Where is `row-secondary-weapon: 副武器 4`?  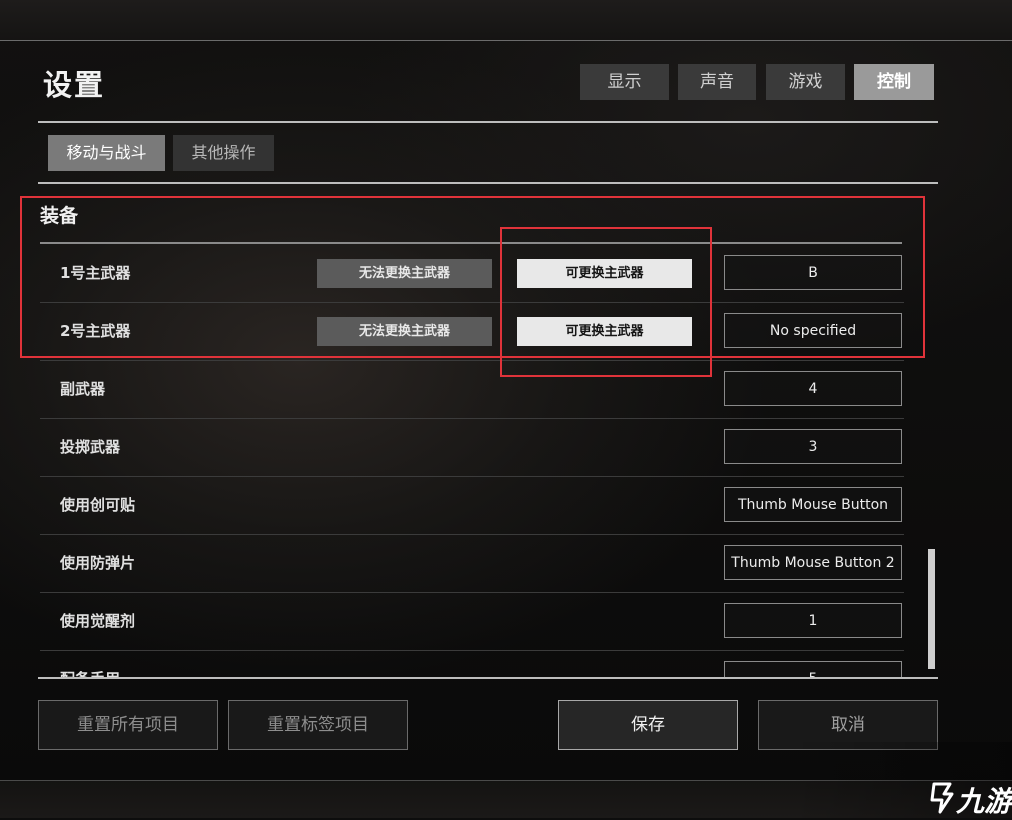 row-secondary-weapon: 副武器 4 is located at coordinates (472, 389).